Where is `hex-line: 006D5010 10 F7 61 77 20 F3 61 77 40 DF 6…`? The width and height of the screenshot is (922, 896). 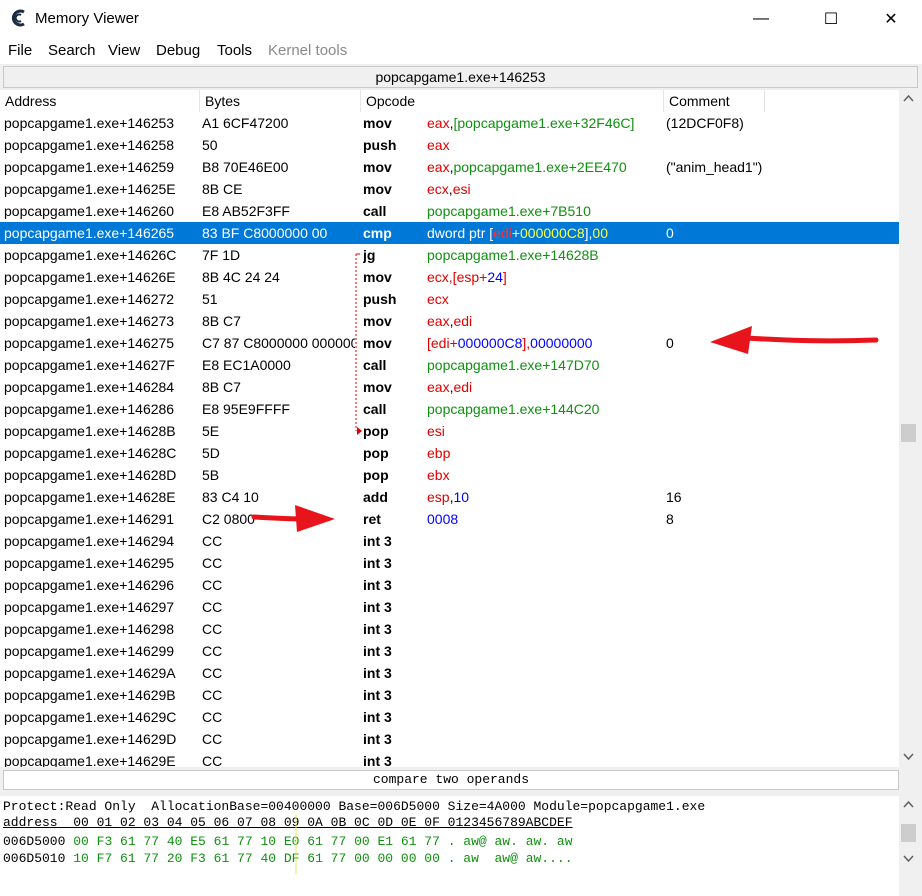
hex-line: 006D5010 10 F7 61 77 20 F3 61 77 40 DF 6… is located at coordinates (288, 859).